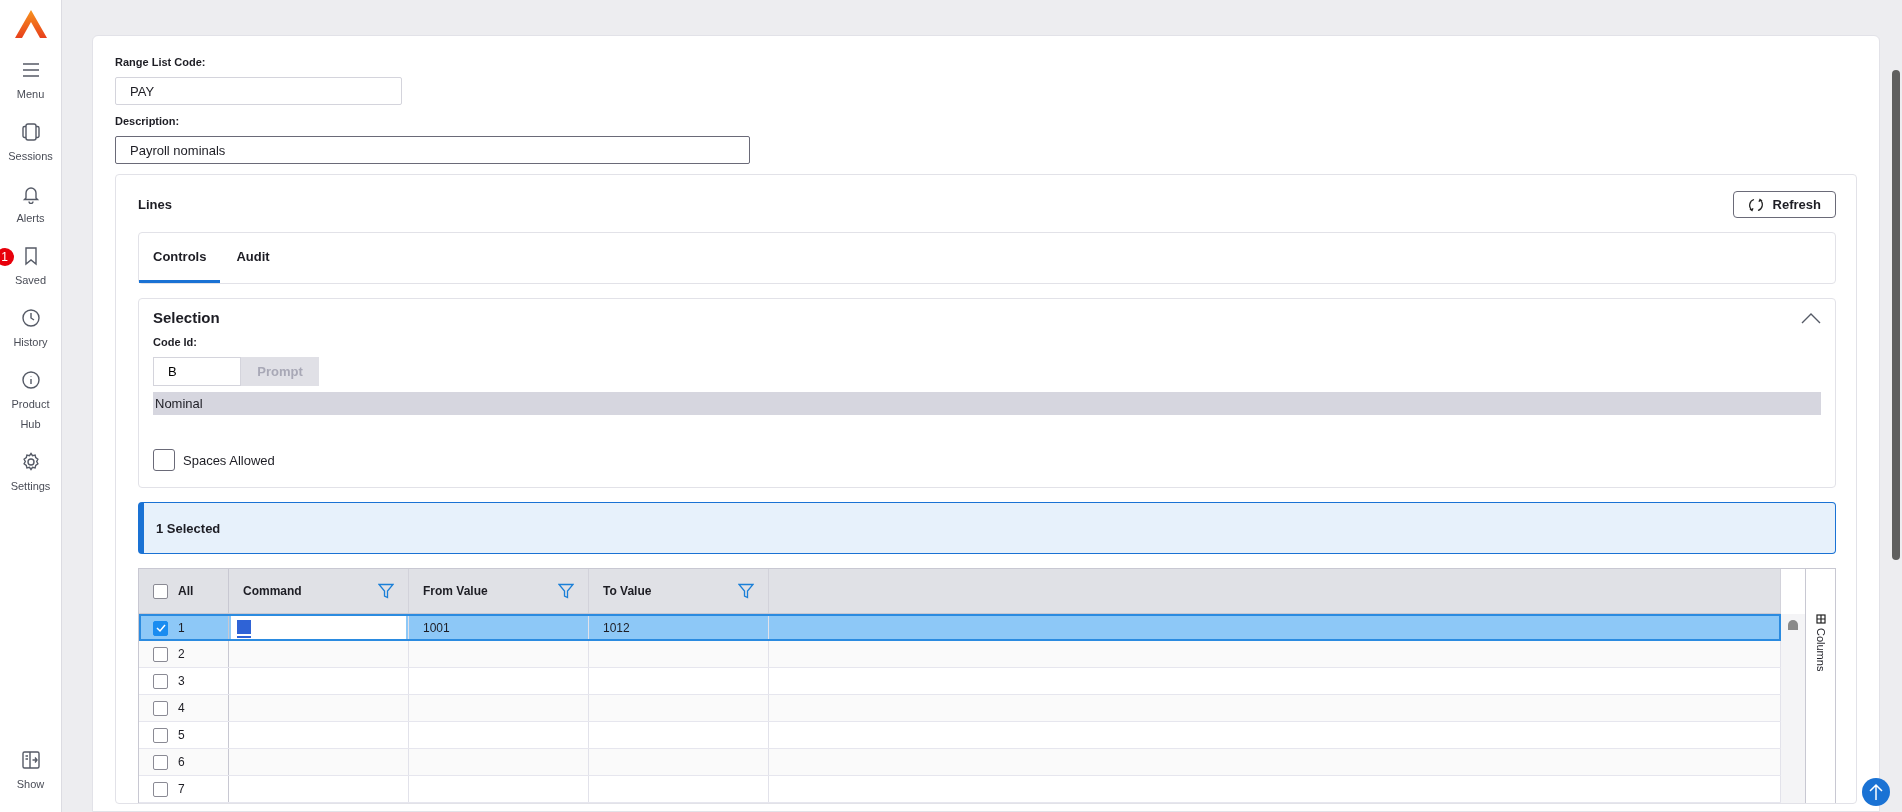 The width and height of the screenshot is (1902, 812). Describe the element at coordinates (30, 462) in the screenshot. I see `settings-icon` at that location.